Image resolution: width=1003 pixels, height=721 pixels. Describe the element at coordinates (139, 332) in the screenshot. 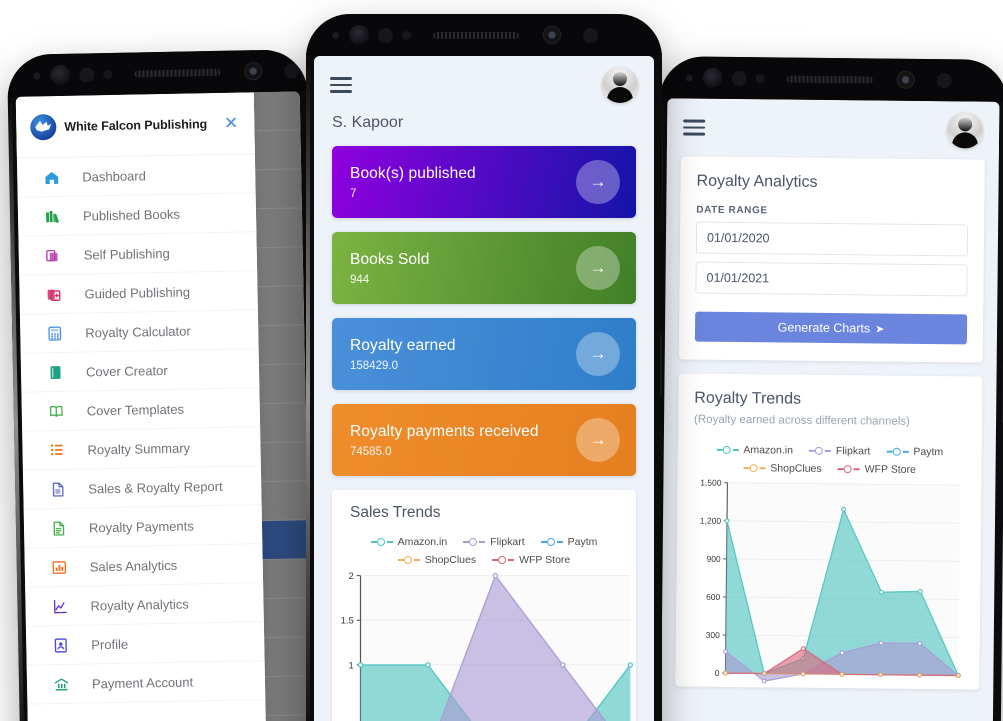

I see `sidebar-item-royalty-calculator: Royalty Calculator` at that location.